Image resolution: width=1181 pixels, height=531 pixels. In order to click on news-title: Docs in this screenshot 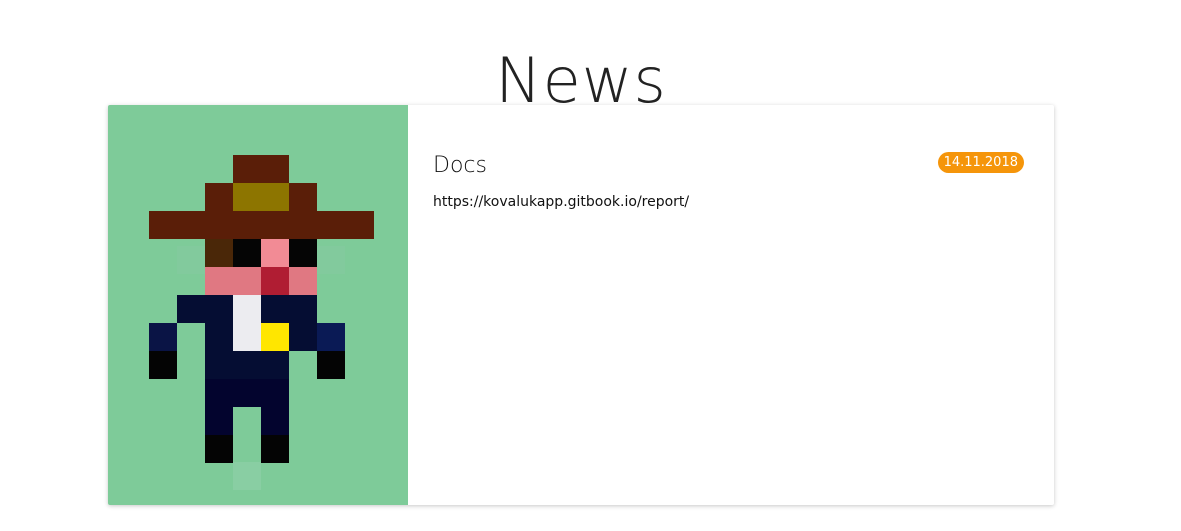, I will do `click(460, 165)`.